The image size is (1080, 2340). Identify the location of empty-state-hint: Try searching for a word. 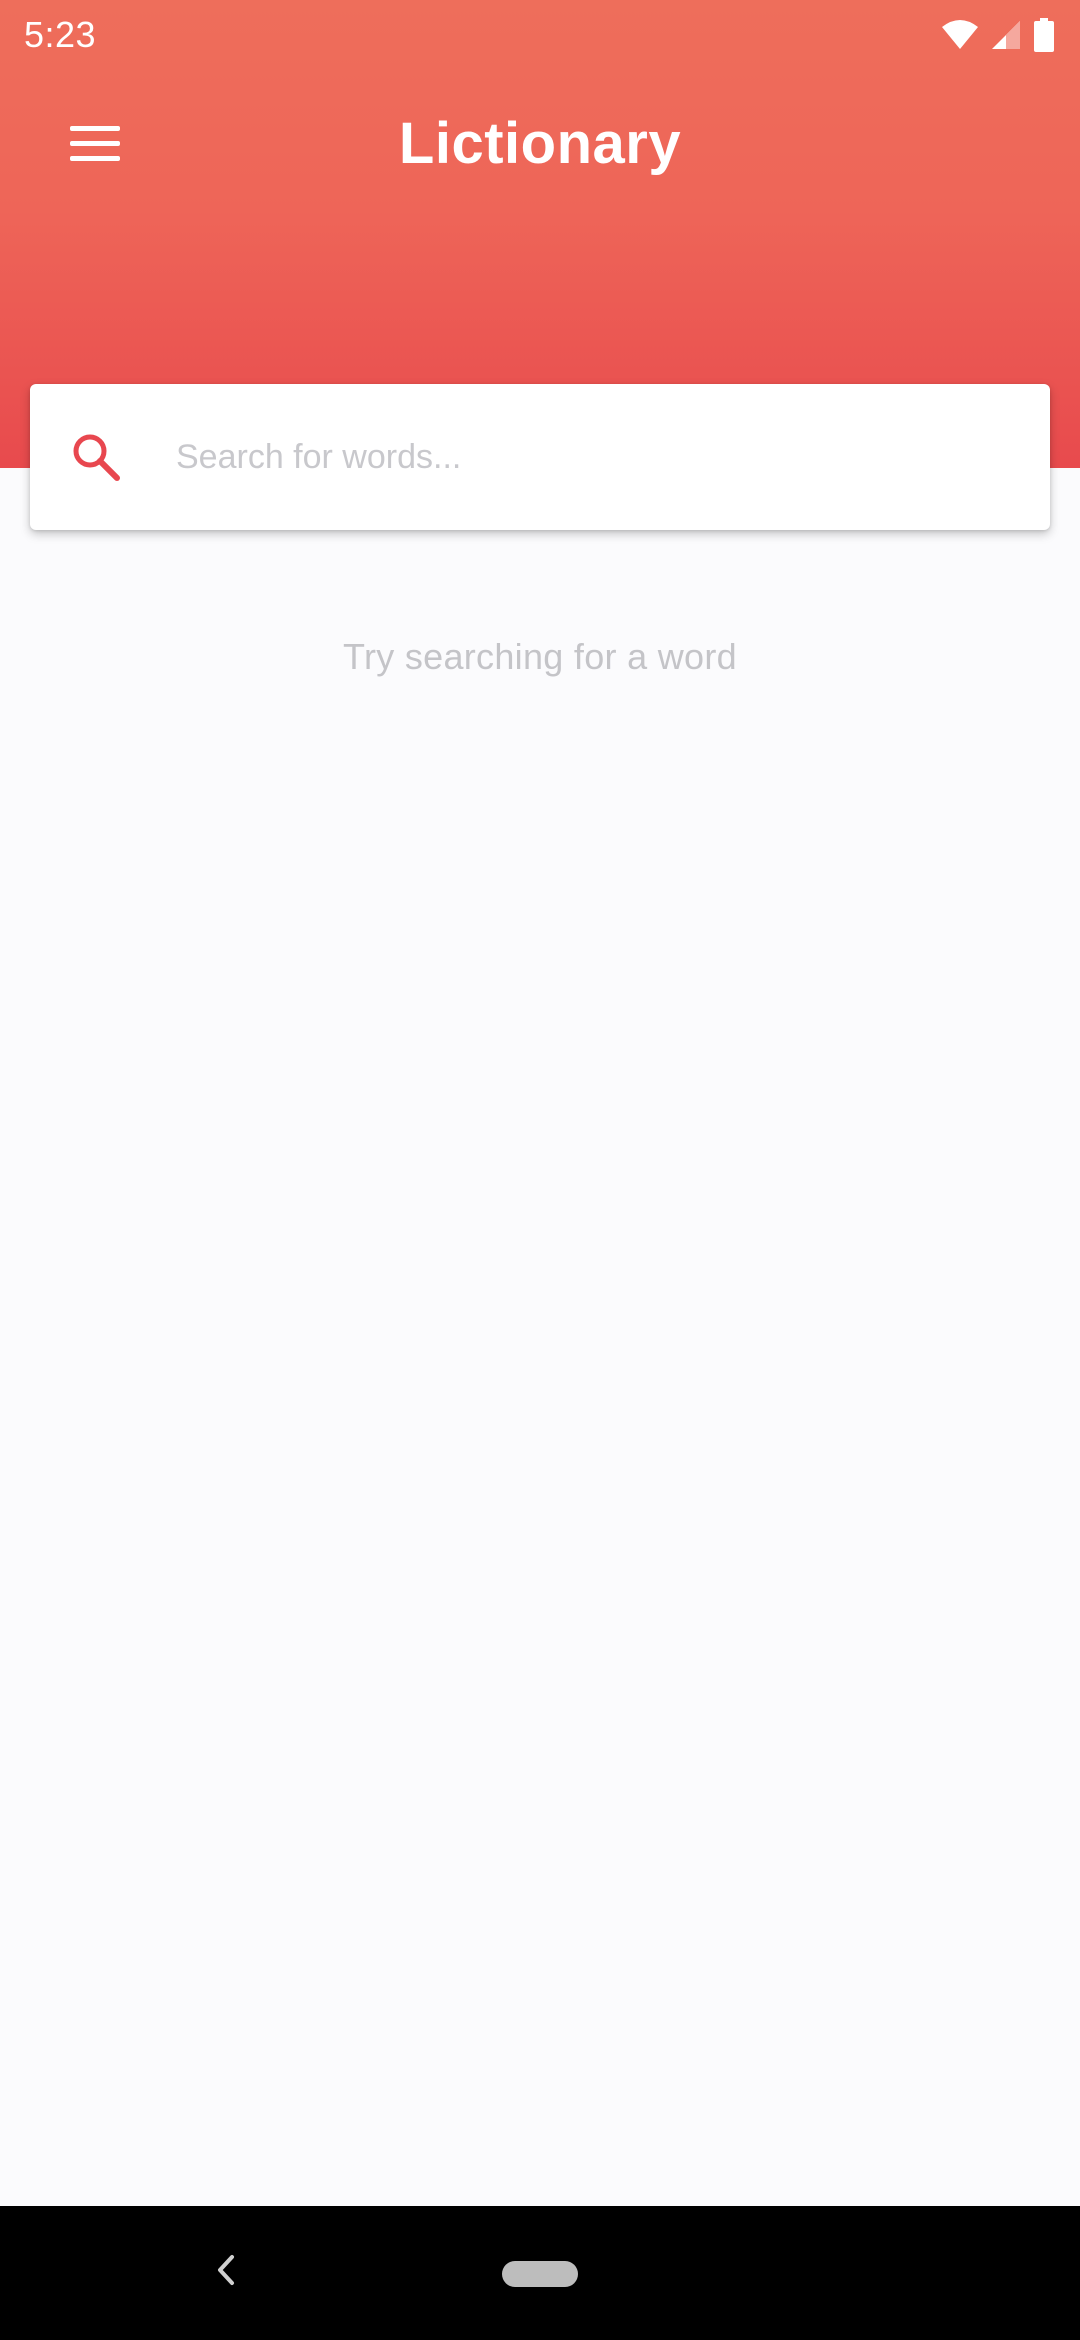
(539, 656).